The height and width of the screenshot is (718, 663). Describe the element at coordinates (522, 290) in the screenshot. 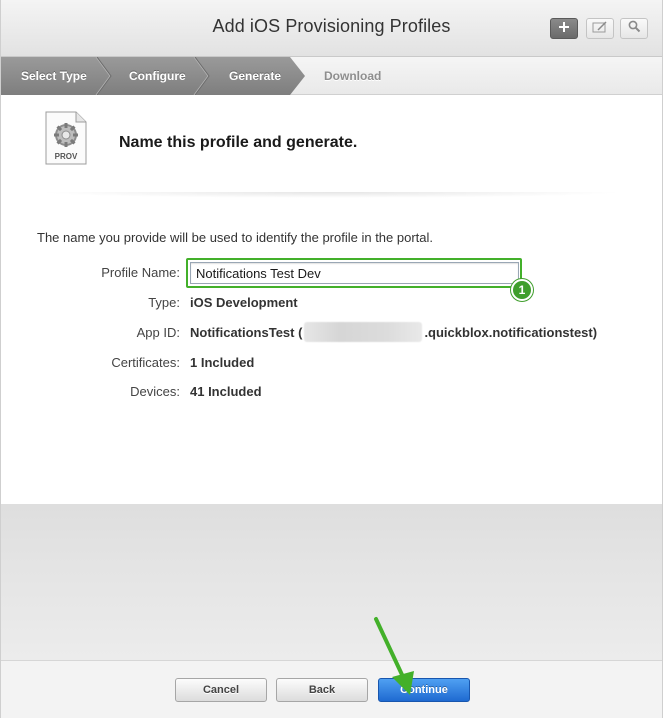

I see `annotation-badge: 1` at that location.